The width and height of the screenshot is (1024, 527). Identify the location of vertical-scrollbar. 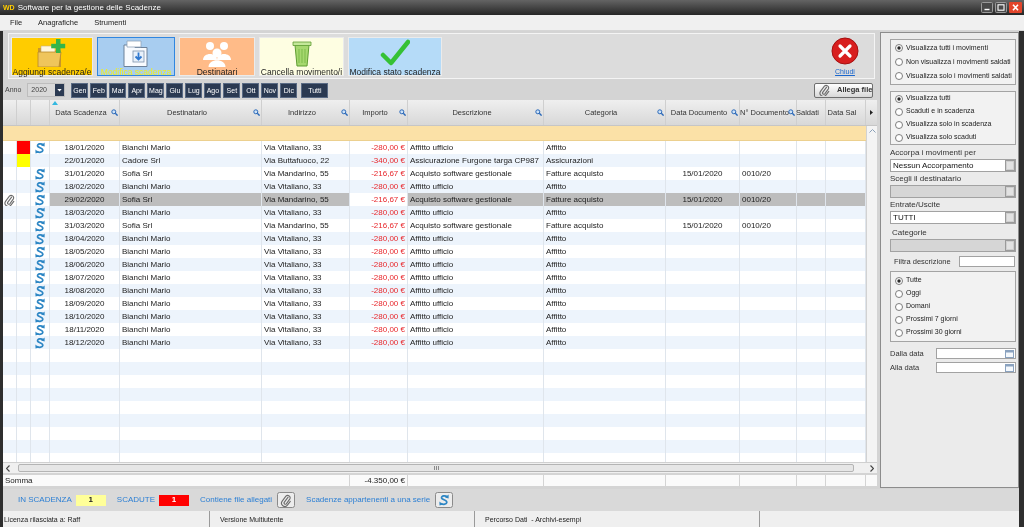
(871, 294).